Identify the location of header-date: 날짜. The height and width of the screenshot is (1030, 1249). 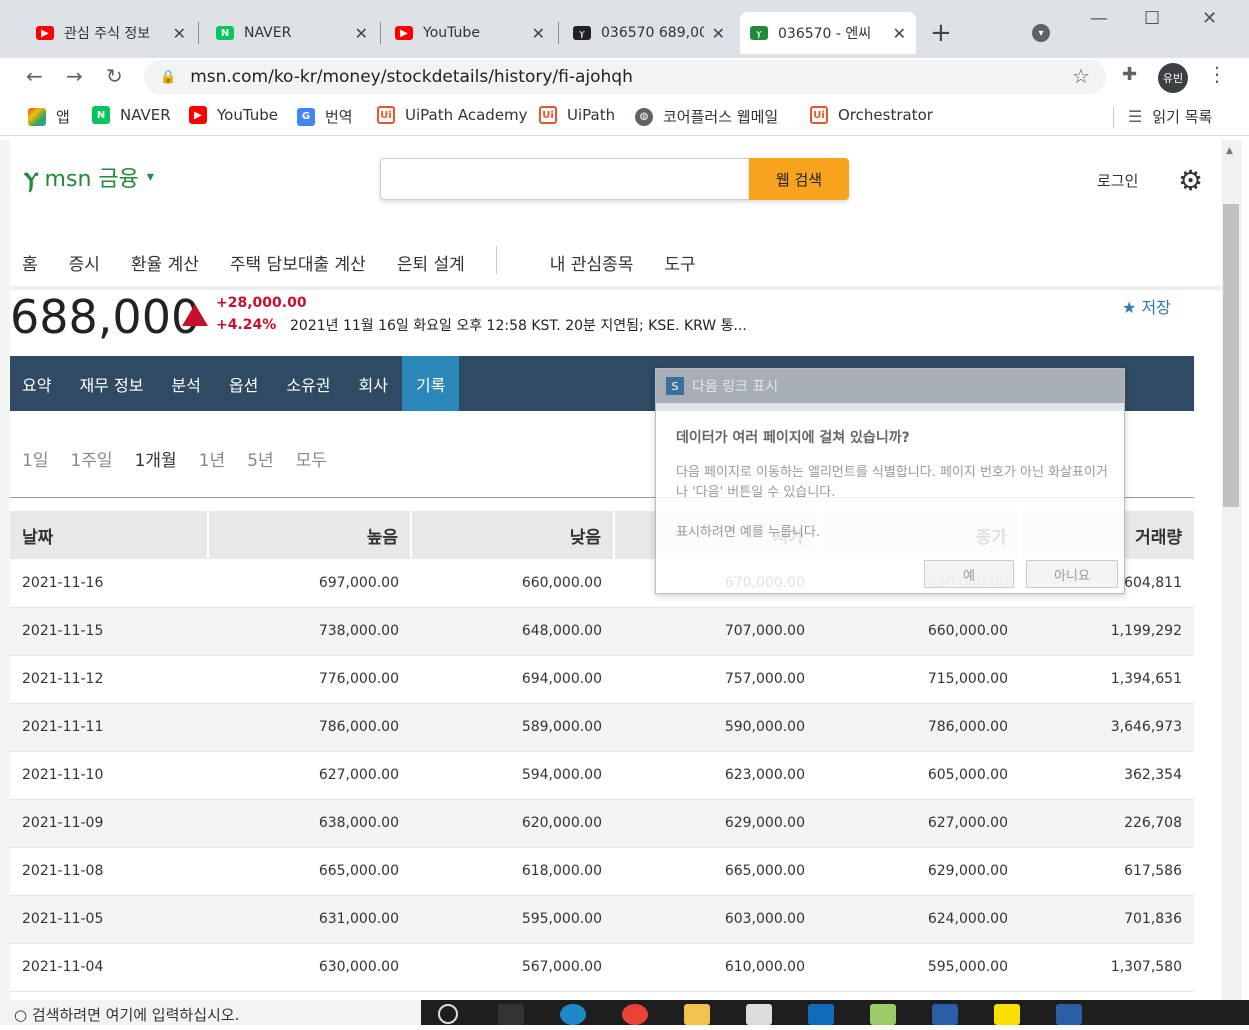
(109, 535).